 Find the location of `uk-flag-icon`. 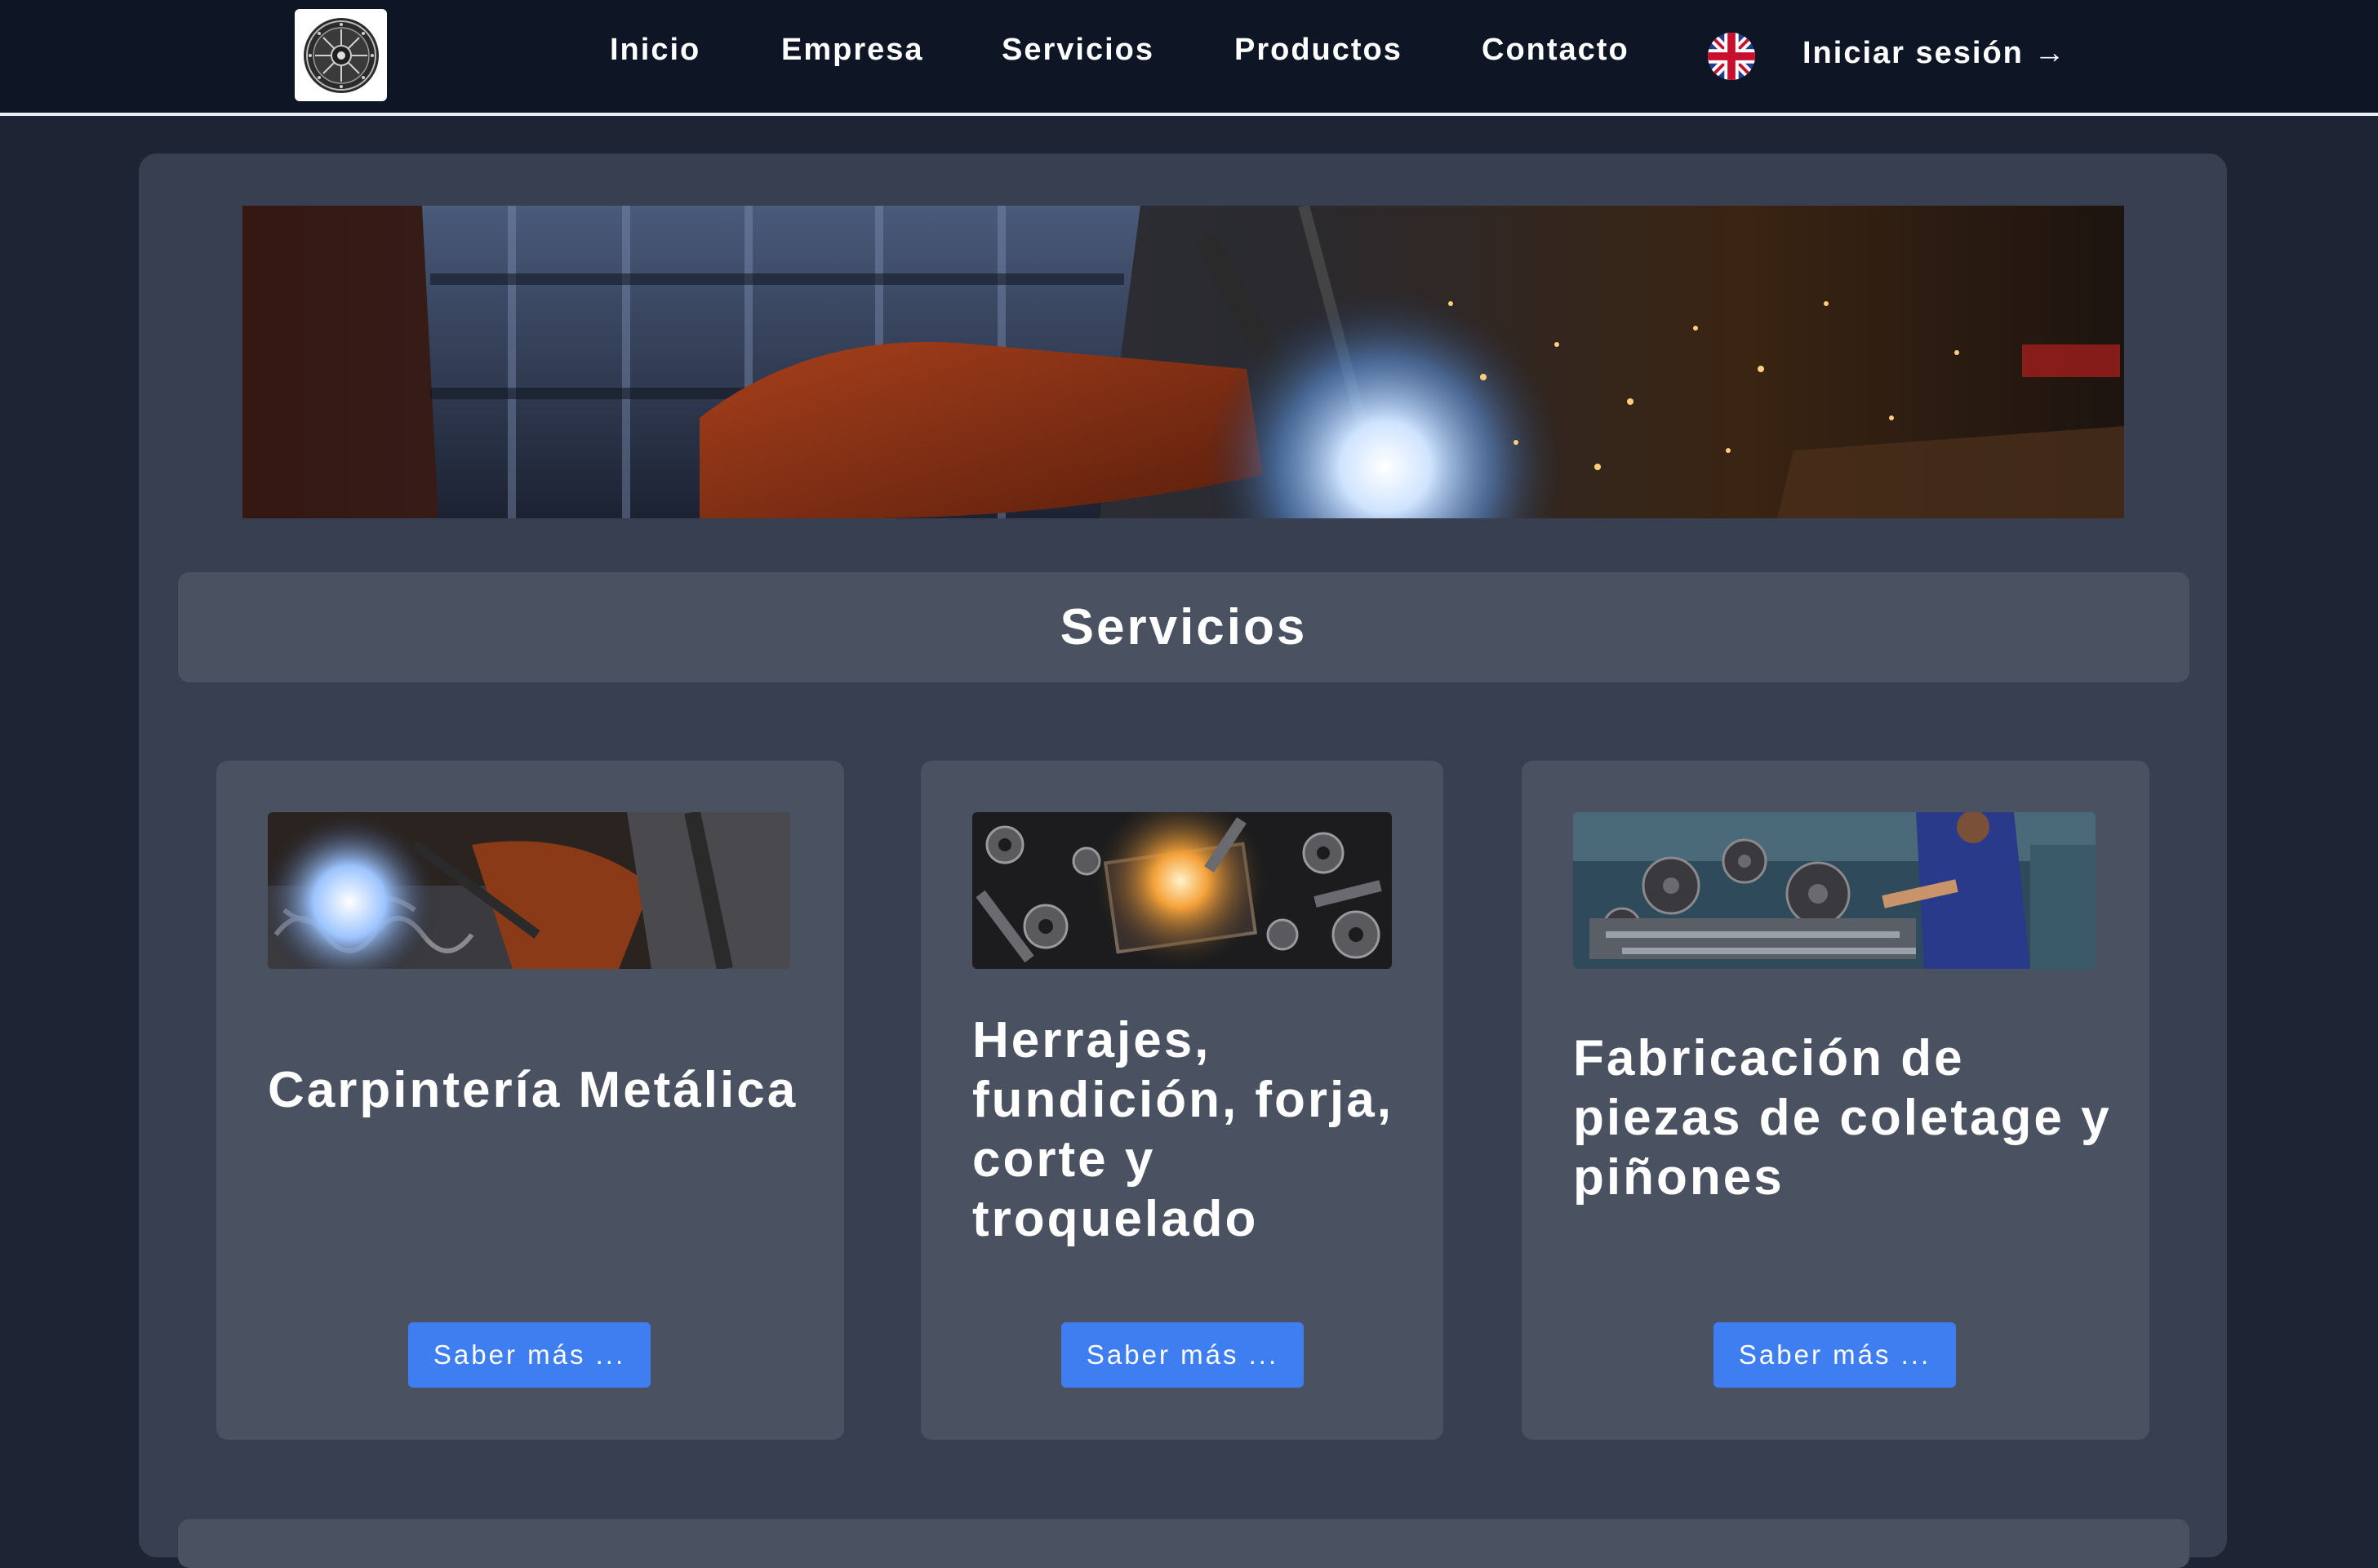

uk-flag-icon is located at coordinates (1731, 57).